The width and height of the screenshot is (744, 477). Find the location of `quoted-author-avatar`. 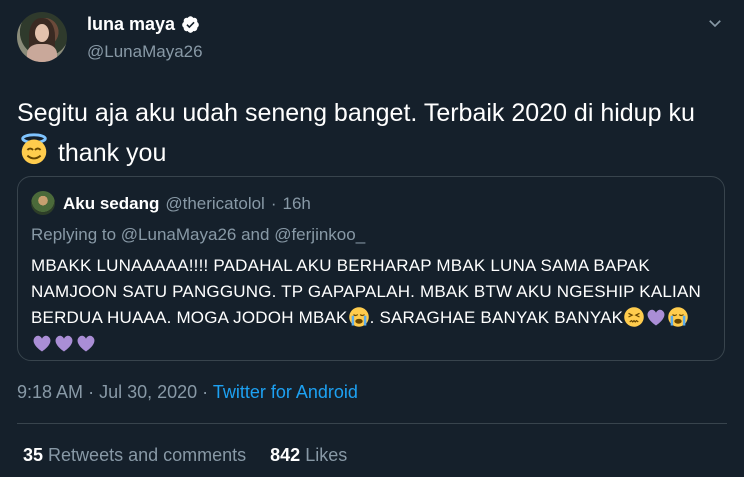

quoted-author-avatar is located at coordinates (43, 203).